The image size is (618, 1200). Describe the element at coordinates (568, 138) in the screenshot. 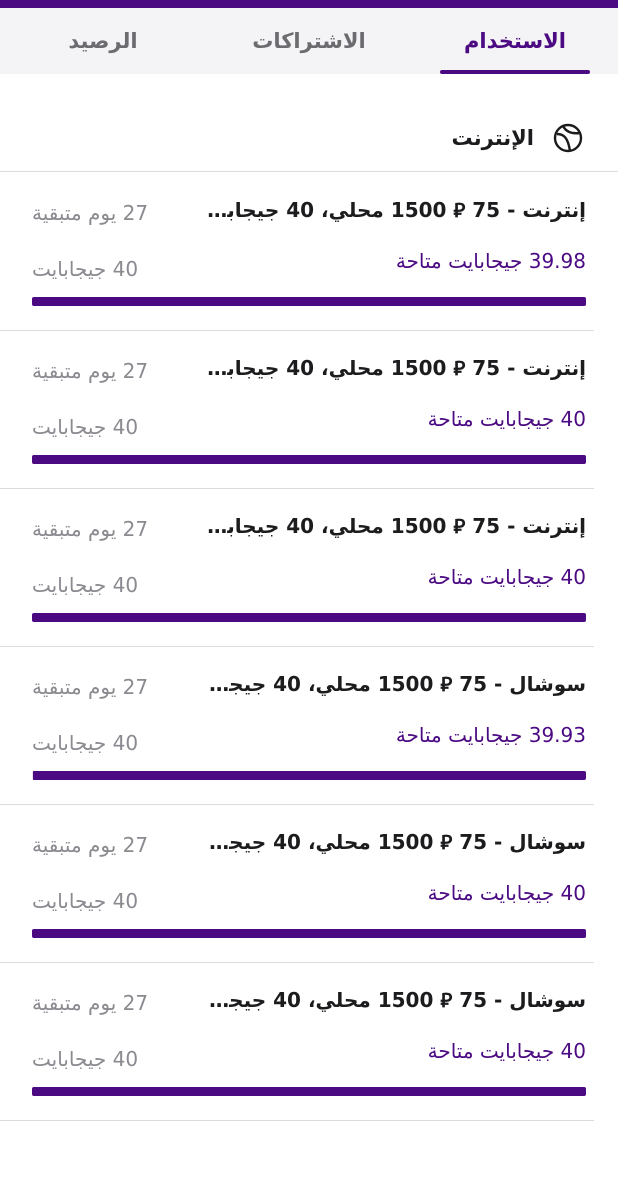

I see `globe-icon` at that location.